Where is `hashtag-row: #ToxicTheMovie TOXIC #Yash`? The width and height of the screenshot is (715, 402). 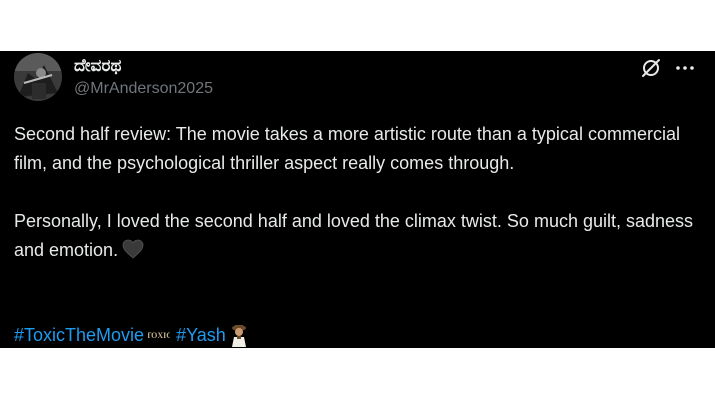
hashtag-row: #ToxicTheMovie TOXIC #Yash is located at coordinates (131, 334).